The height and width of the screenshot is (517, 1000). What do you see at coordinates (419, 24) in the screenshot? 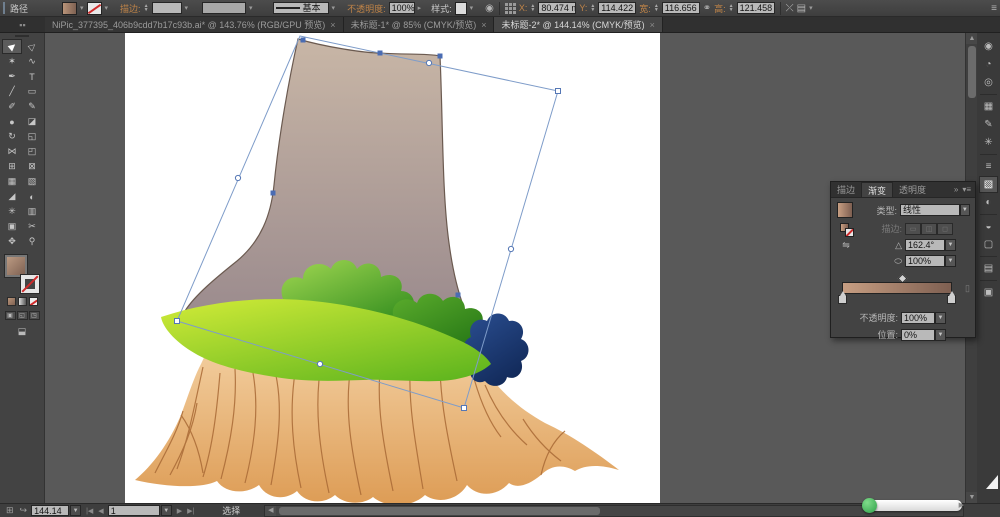
I see `document-tab-2: 未标题-1* @ 85% (CMYK/预览) ×` at bounding box center [419, 24].